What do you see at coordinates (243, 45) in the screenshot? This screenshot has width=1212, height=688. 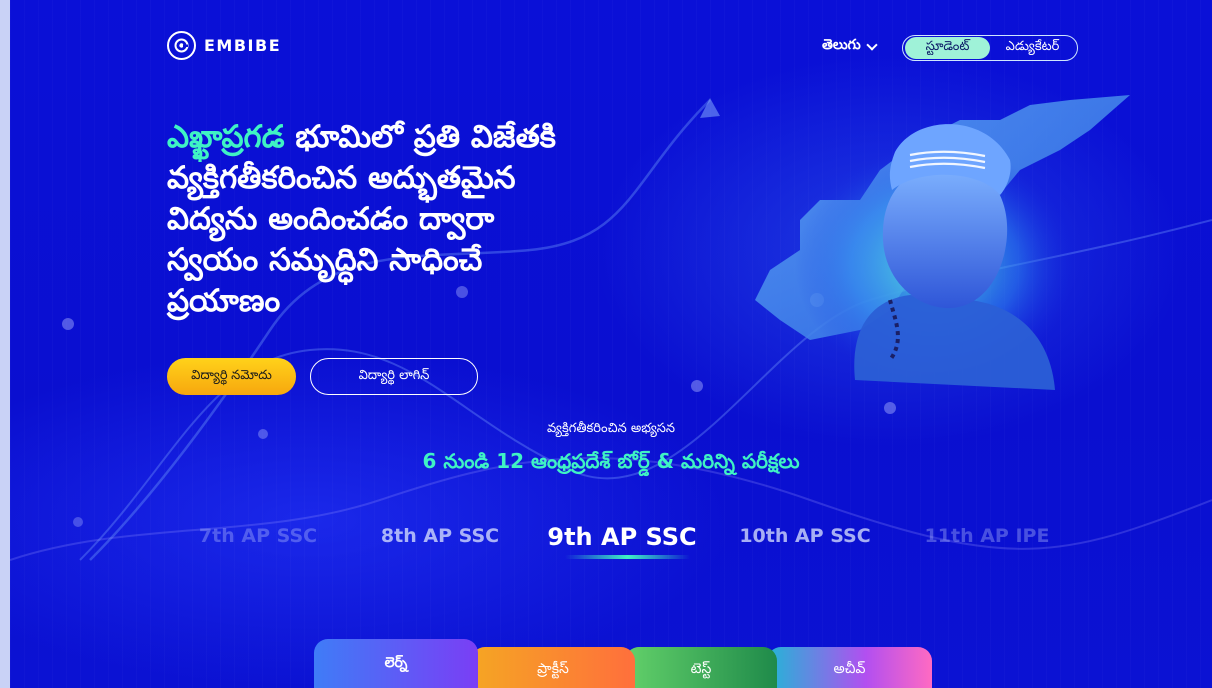 I see `brand-name: EMBIBE` at bounding box center [243, 45].